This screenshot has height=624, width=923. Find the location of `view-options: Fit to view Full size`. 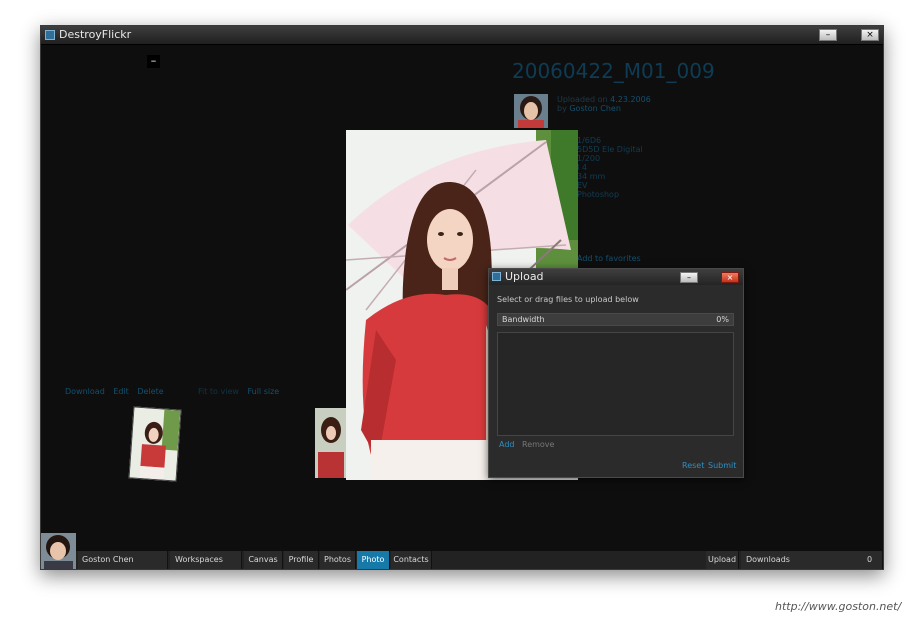

view-options: Fit to view Full size is located at coordinates (238, 391).